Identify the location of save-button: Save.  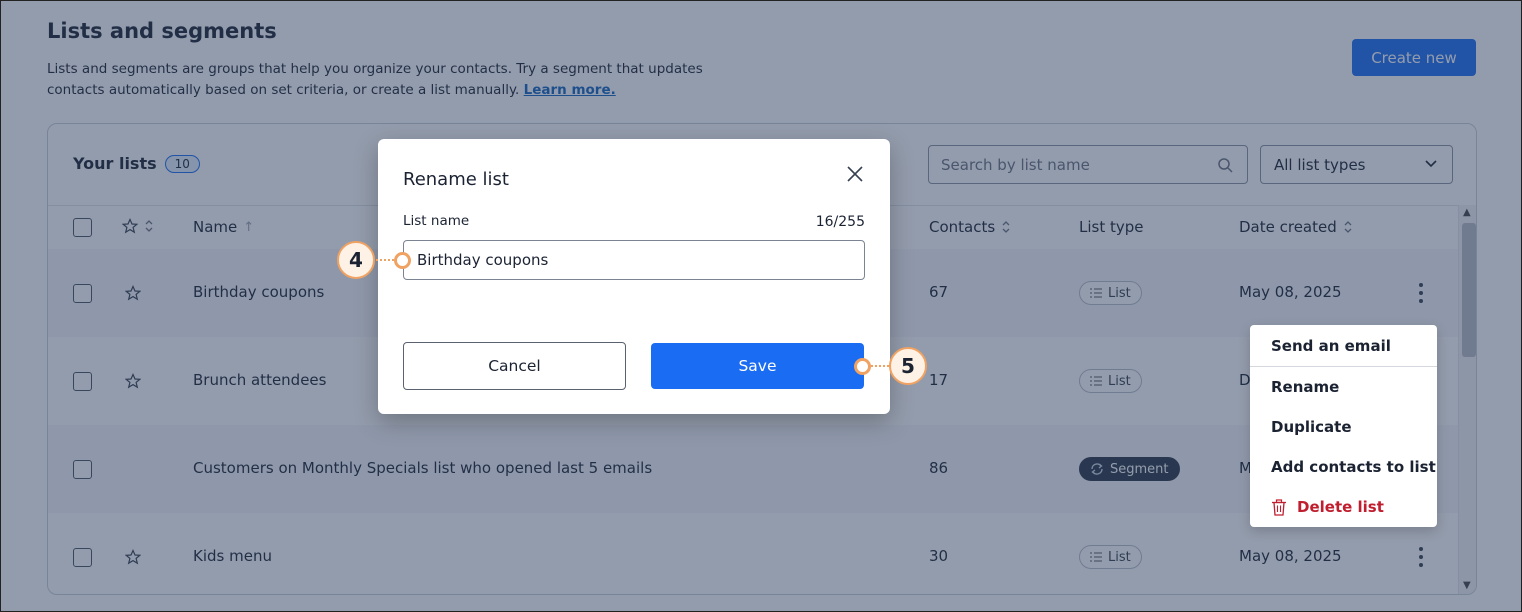
(757, 366).